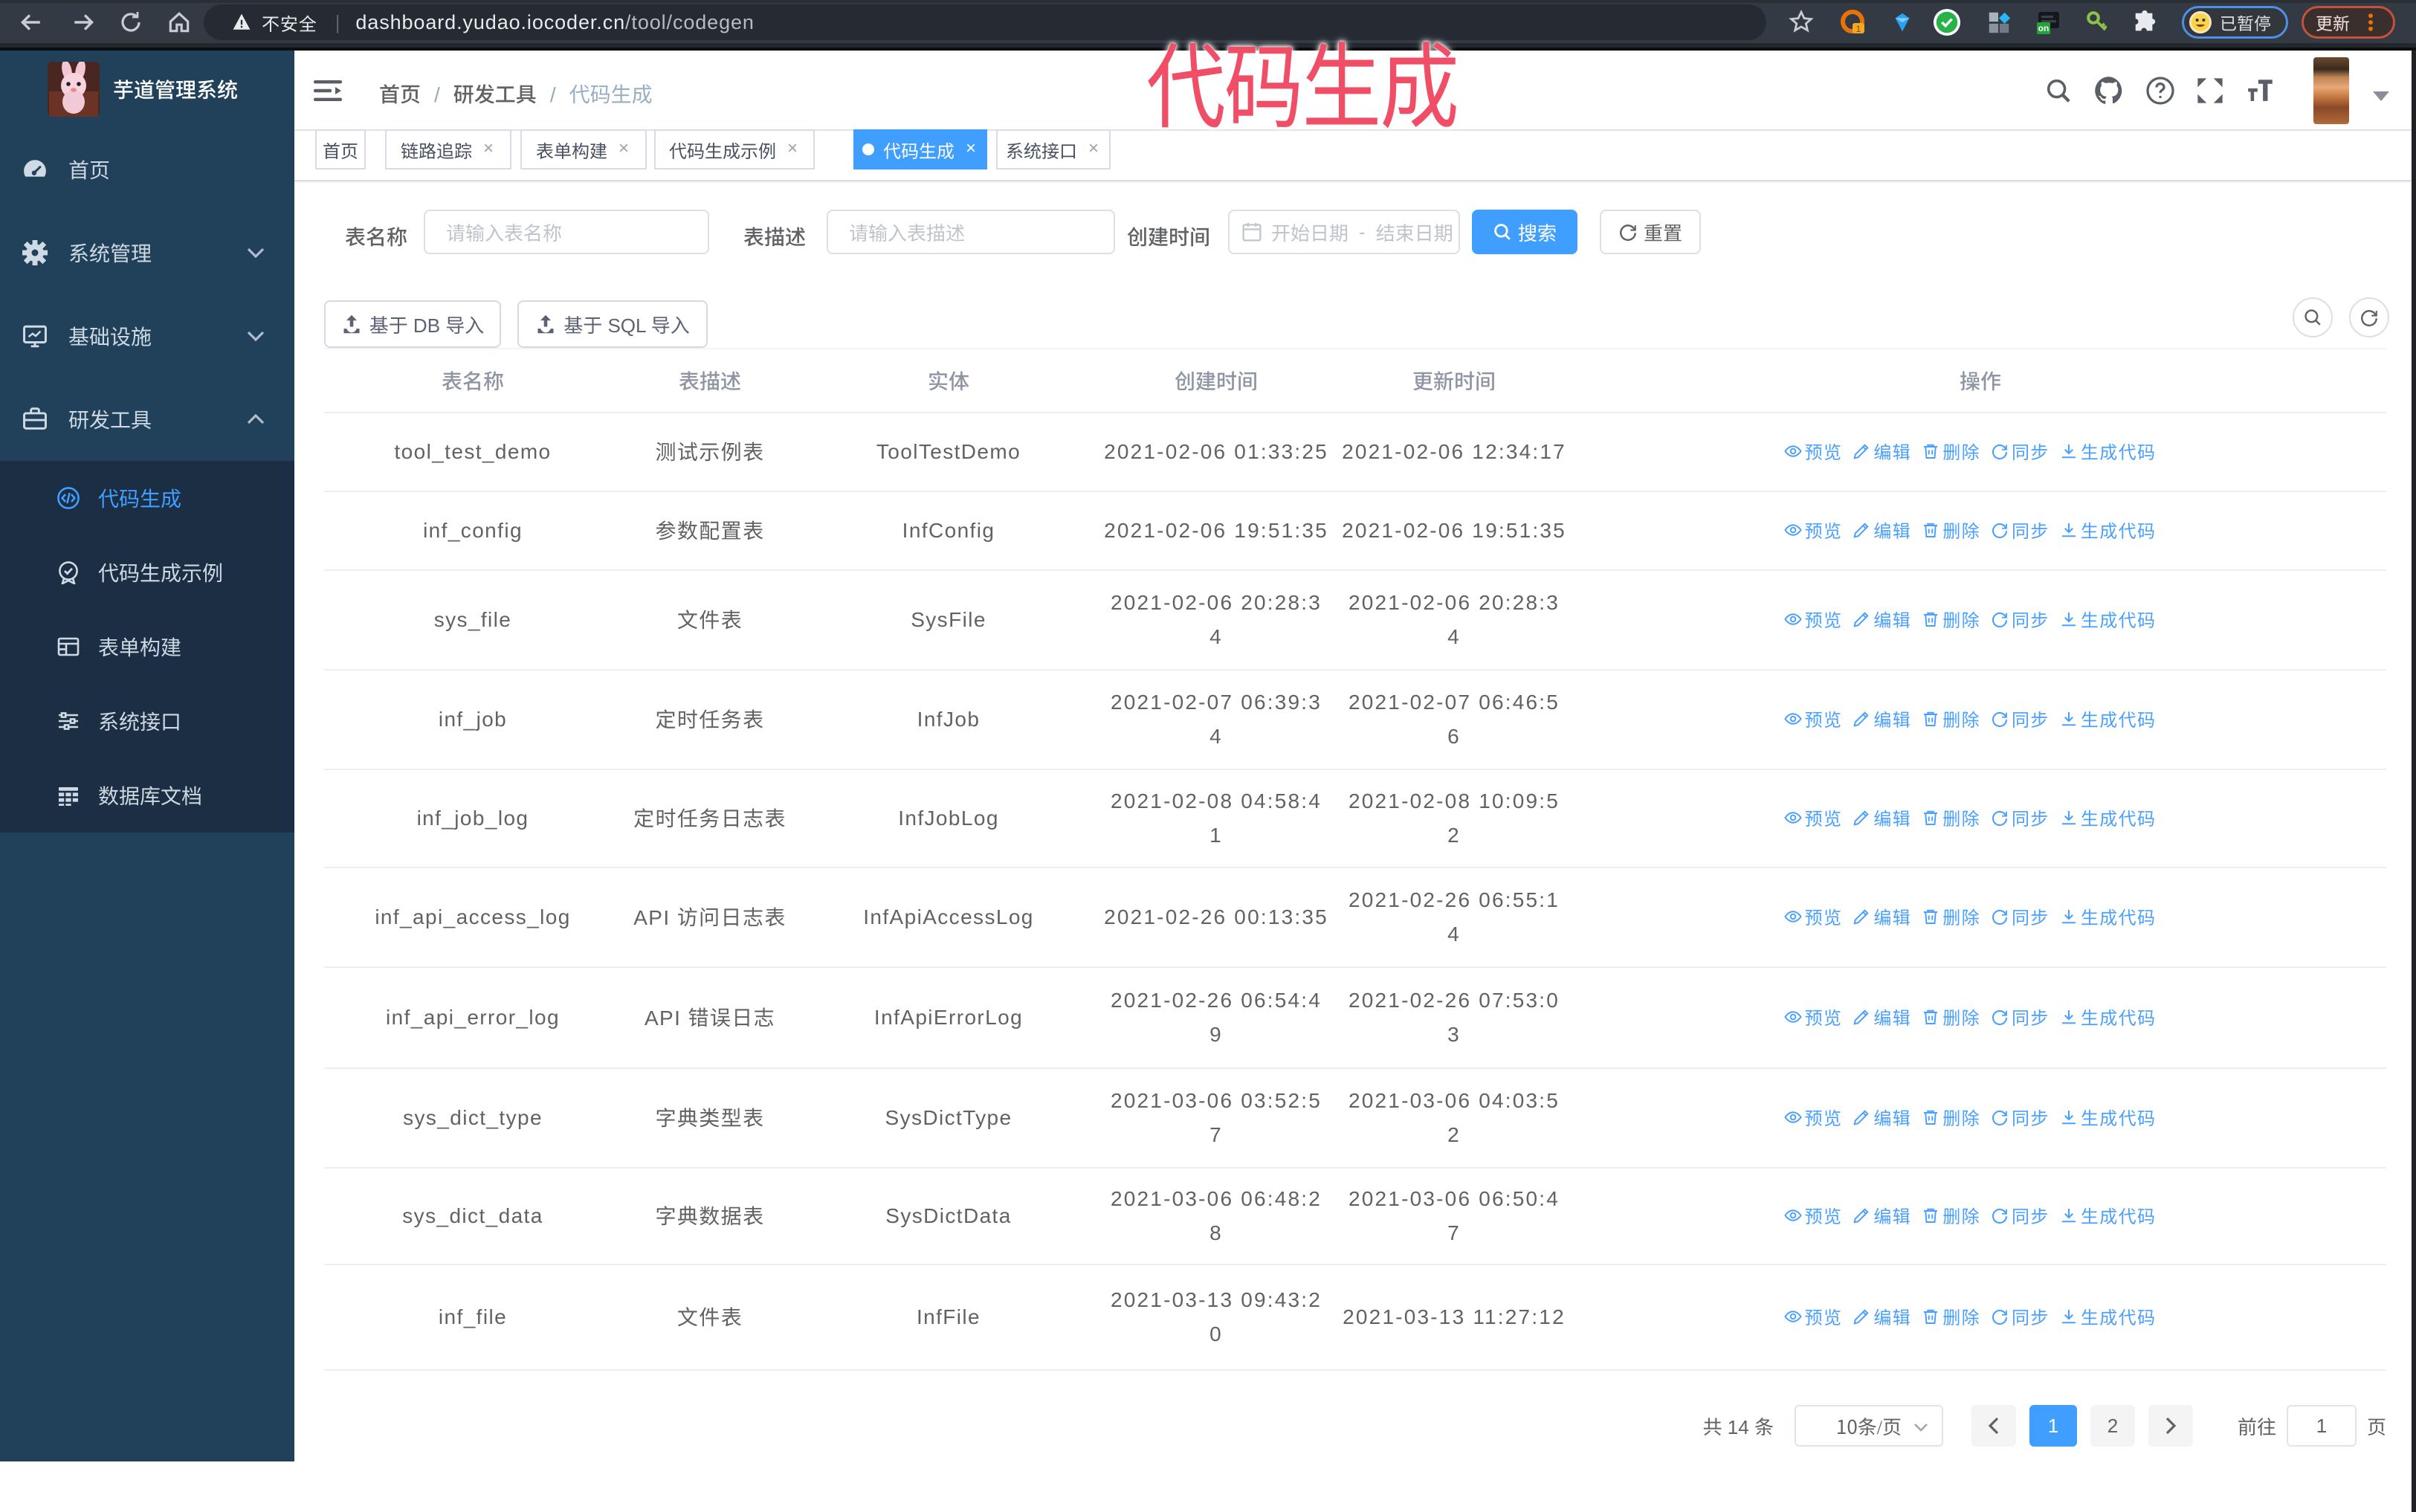  I want to click on svg-text: on, so click(2044, 28).